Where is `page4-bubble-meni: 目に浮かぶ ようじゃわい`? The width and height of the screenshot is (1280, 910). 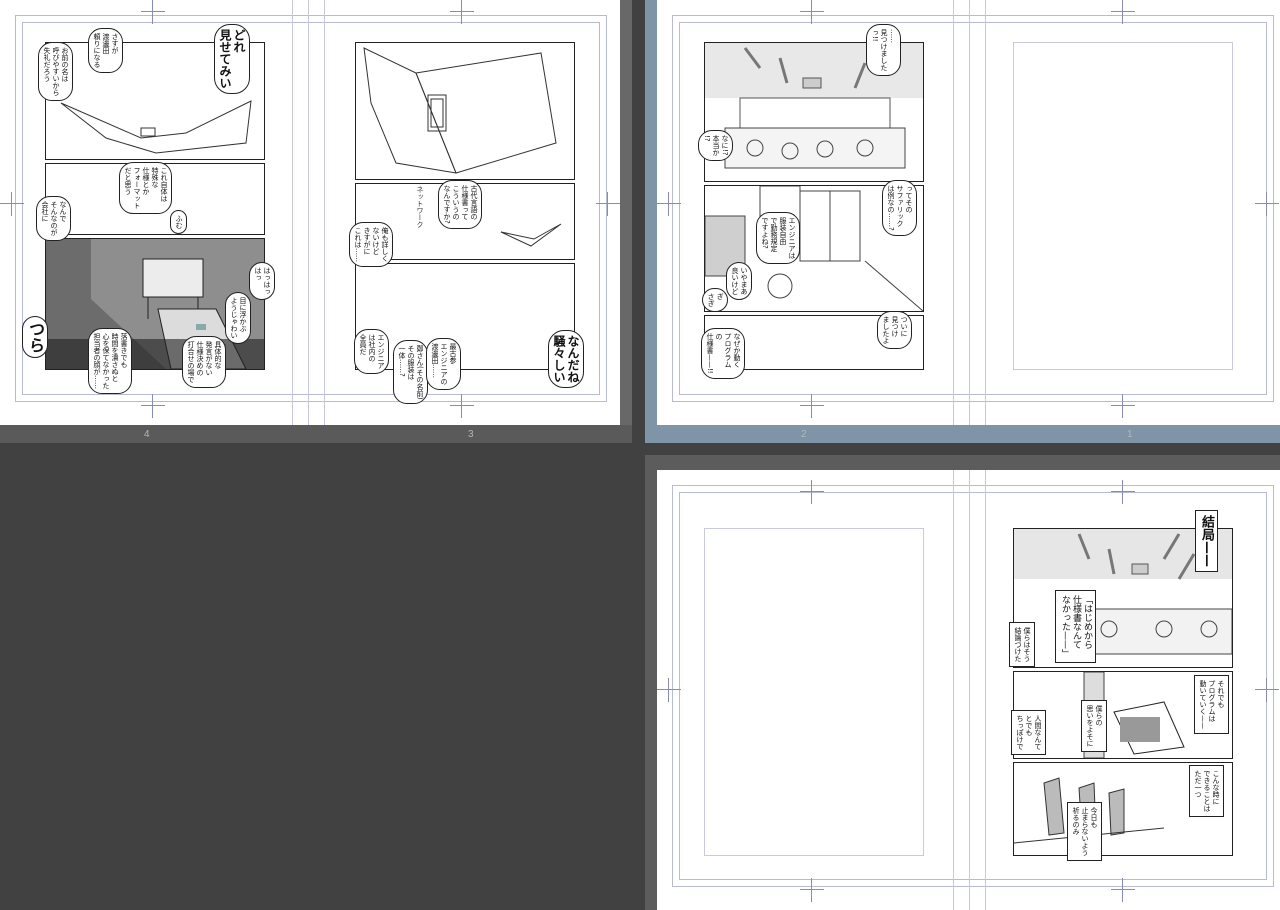
page4-bubble-meni: 目に浮かぶ ようじゃわい is located at coordinates (238, 318).